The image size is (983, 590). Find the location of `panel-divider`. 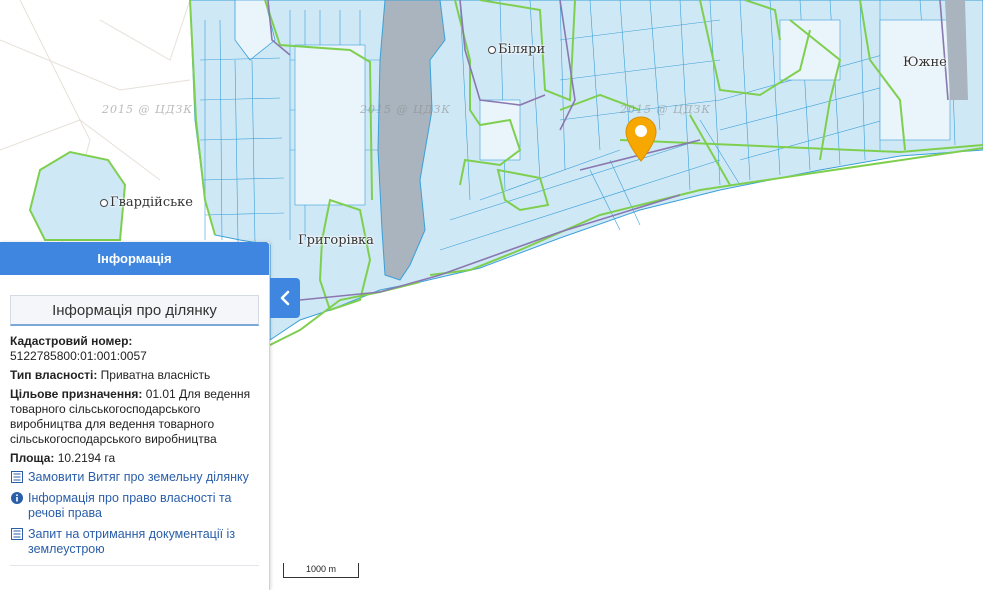

panel-divider is located at coordinates (134, 565).